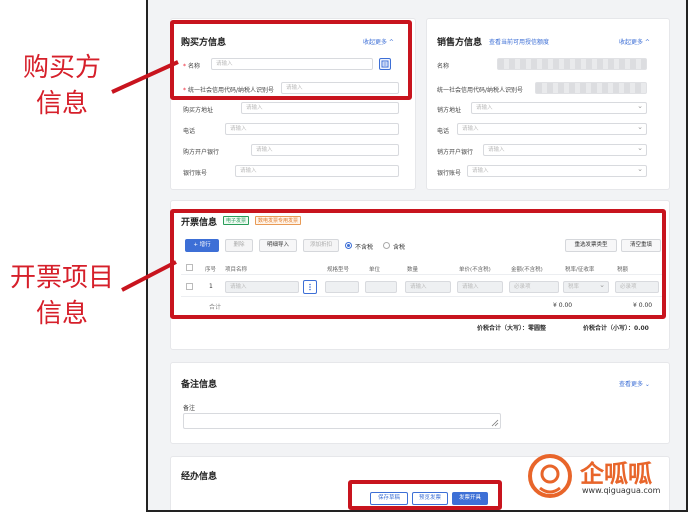  What do you see at coordinates (199, 385) in the screenshot?
I see `remark-title: 备注信息` at bounding box center [199, 385].